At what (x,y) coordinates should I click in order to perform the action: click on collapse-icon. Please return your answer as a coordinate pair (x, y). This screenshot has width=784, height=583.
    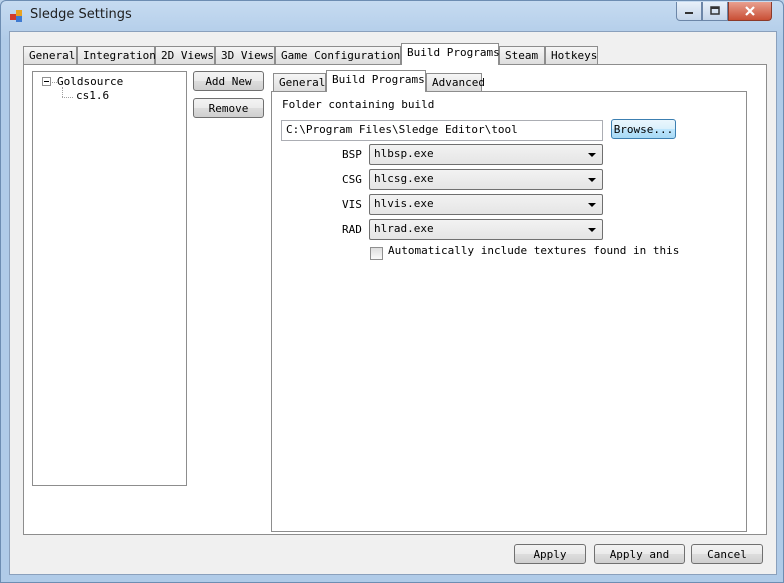
    Looking at the image, I should click on (46, 81).